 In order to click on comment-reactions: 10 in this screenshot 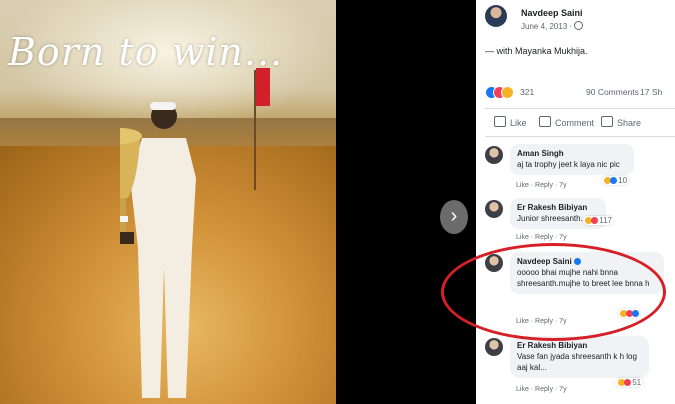, I will do `click(616, 180)`.